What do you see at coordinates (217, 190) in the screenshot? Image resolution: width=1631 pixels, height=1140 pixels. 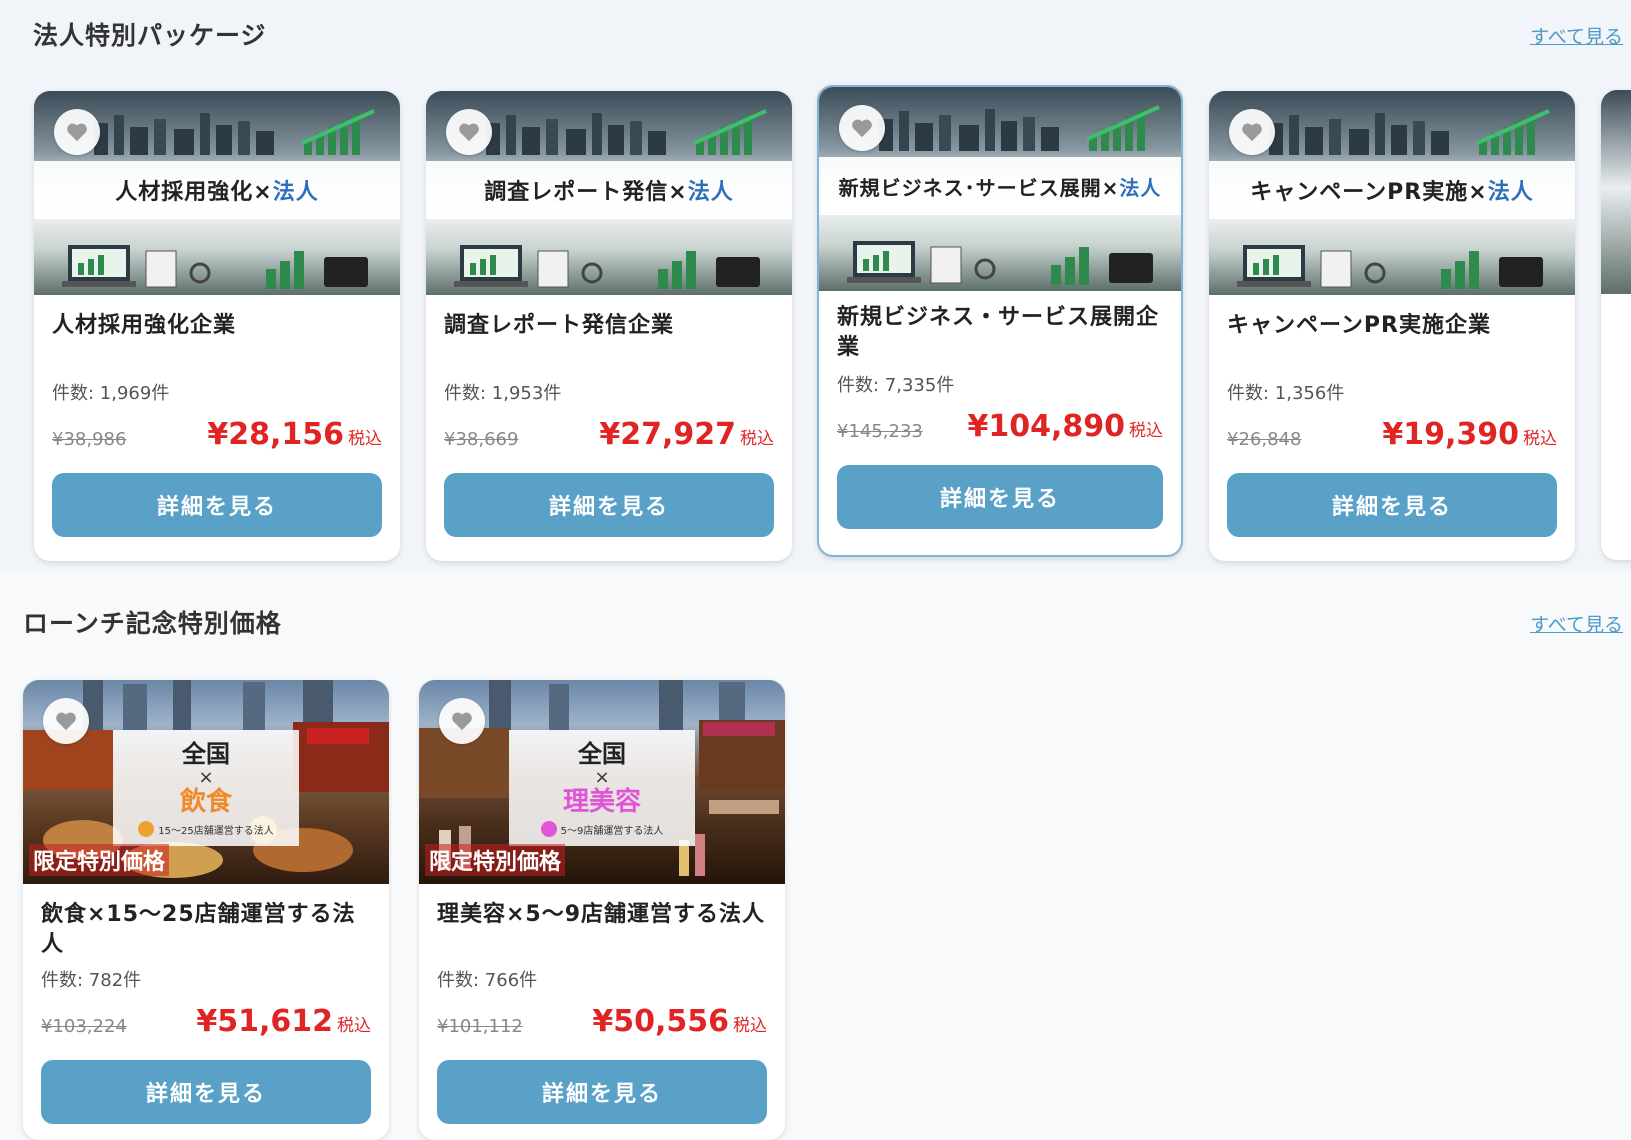 I see `card-banner-text: 人材採用強化× 法人` at bounding box center [217, 190].